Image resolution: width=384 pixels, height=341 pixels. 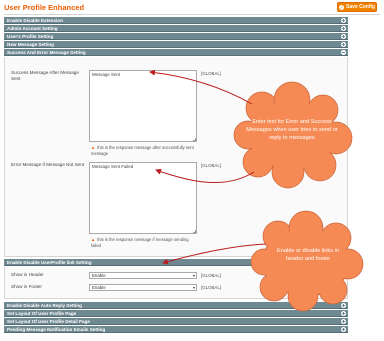 What do you see at coordinates (214, 254) in the screenshot?
I see `arrow-to-link-section` at bounding box center [214, 254].